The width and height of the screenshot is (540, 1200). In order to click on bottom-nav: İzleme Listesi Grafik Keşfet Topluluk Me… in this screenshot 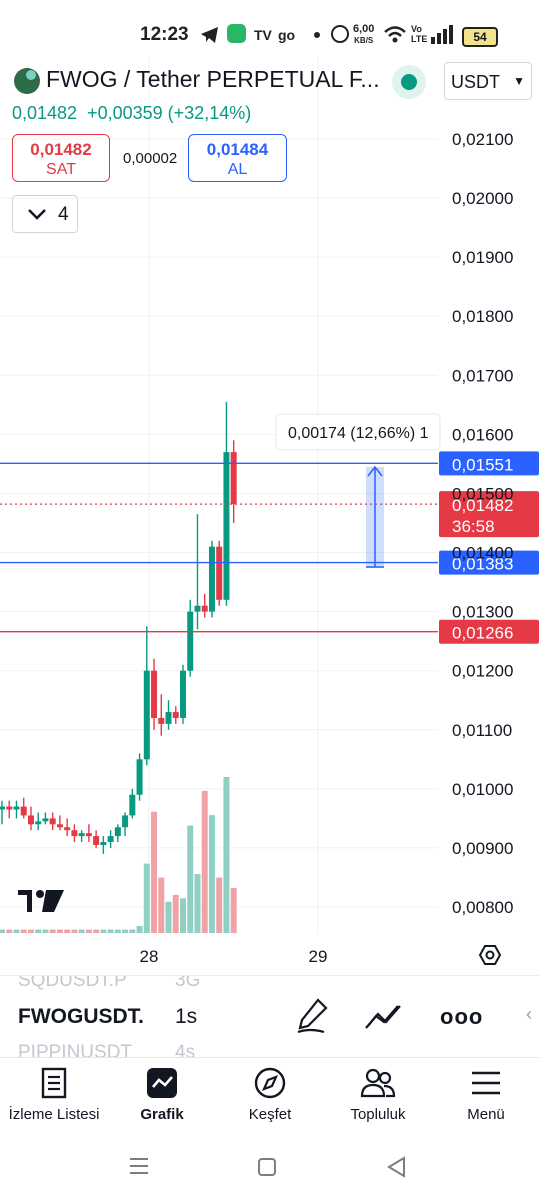, I will do `click(270, 1096)`.